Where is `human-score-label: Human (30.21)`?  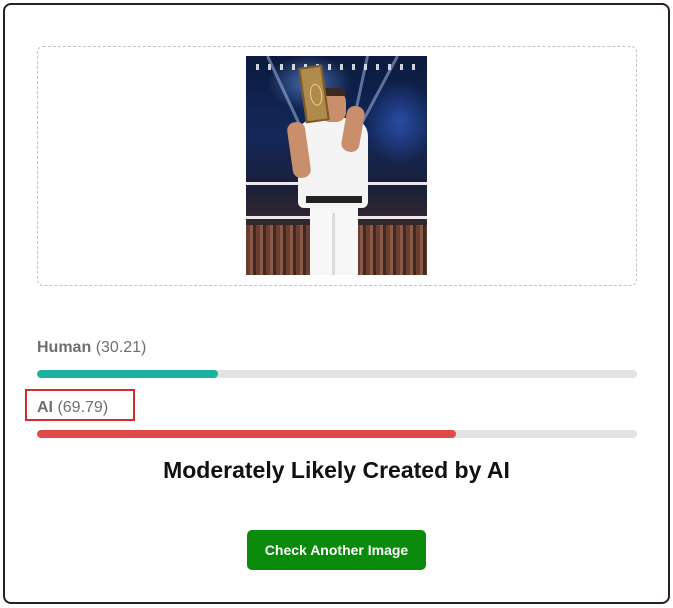
human-score-label: Human (30.21) is located at coordinates (91, 348).